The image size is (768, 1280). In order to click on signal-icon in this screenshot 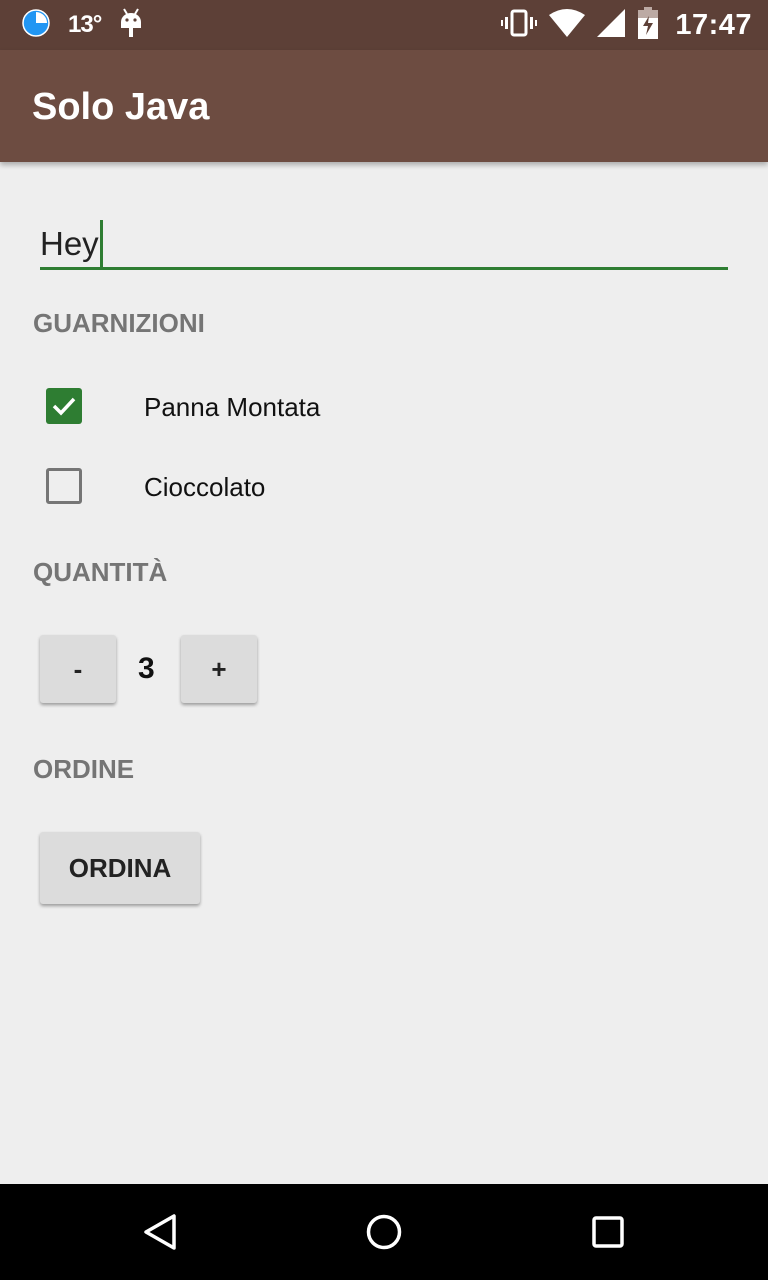, I will do `click(611, 25)`.